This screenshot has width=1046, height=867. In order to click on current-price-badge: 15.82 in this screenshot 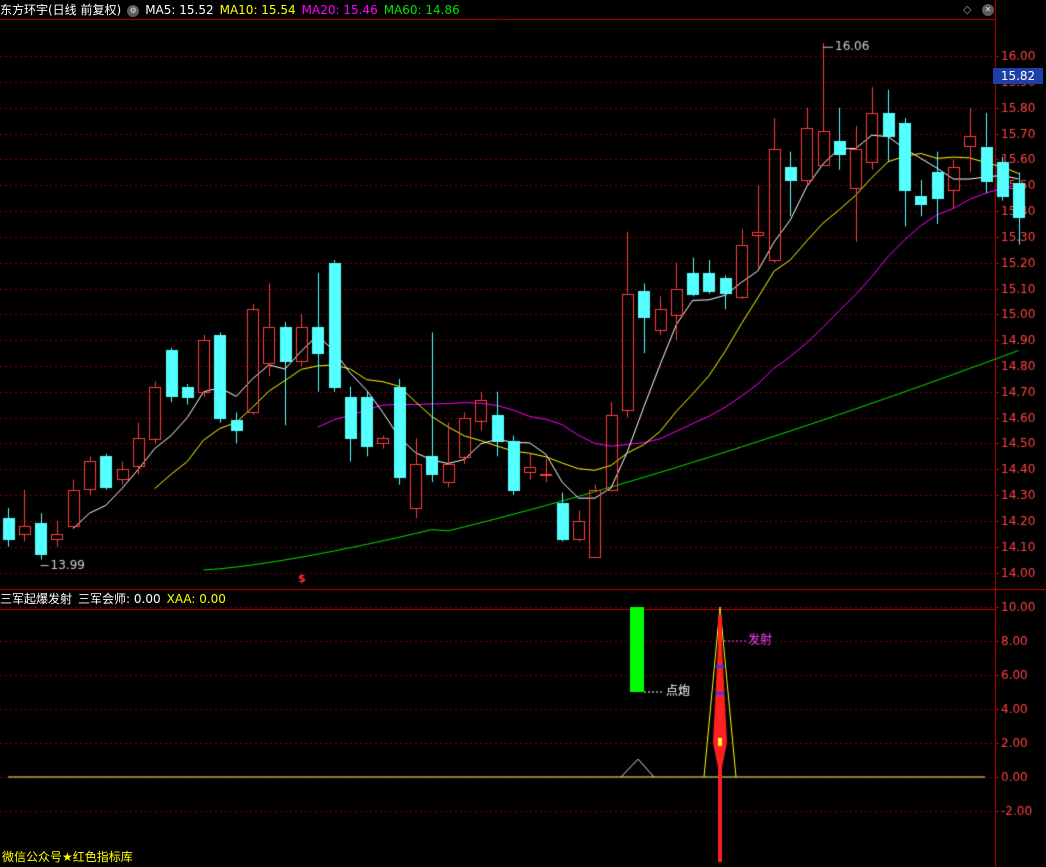, I will do `click(1018, 76)`.